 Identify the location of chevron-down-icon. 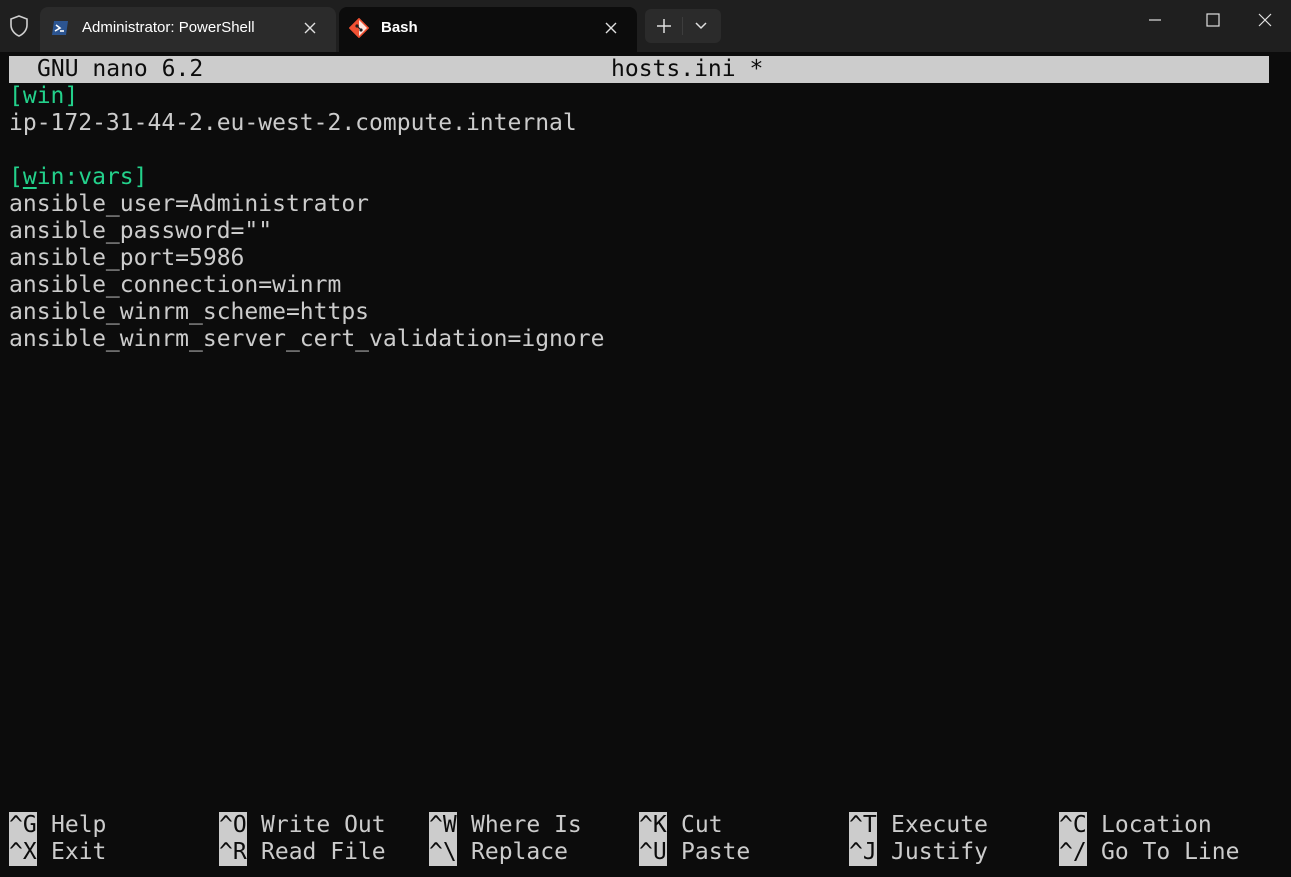
(701, 26).